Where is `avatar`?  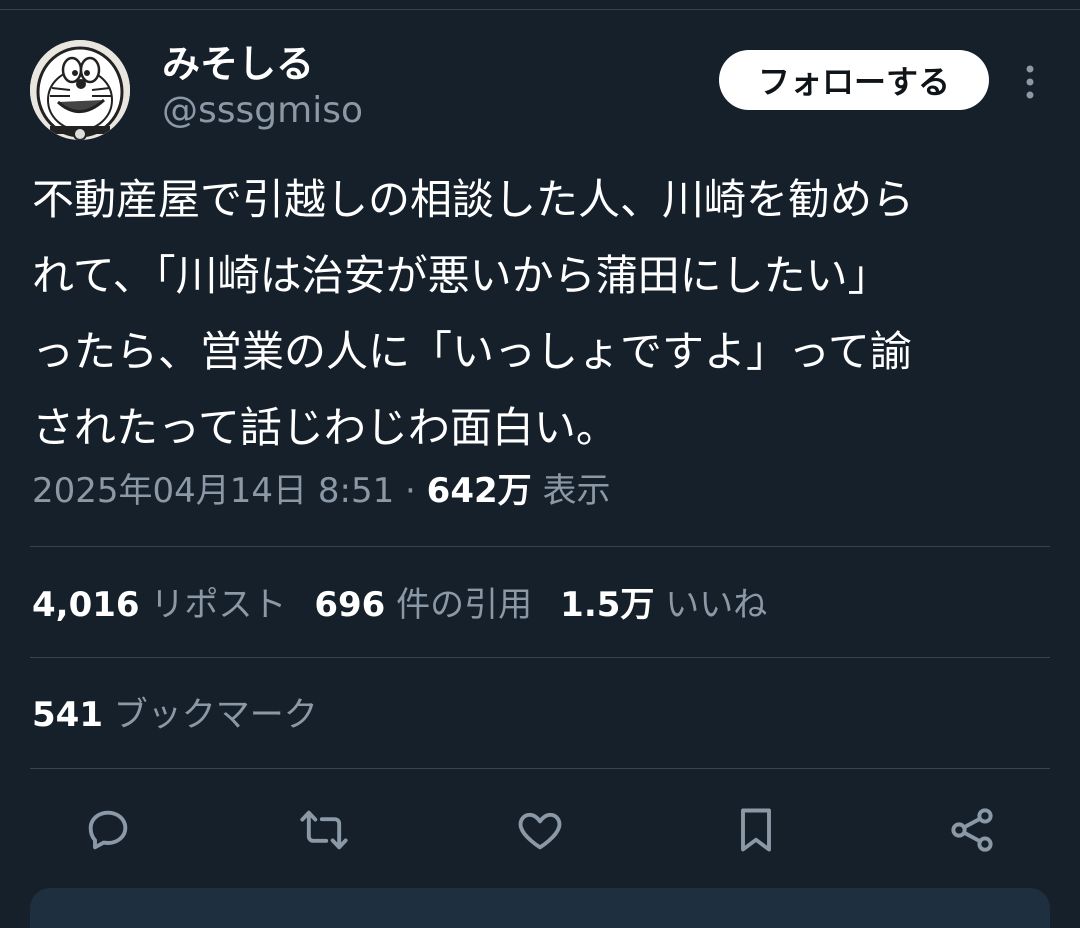
avatar is located at coordinates (80, 90).